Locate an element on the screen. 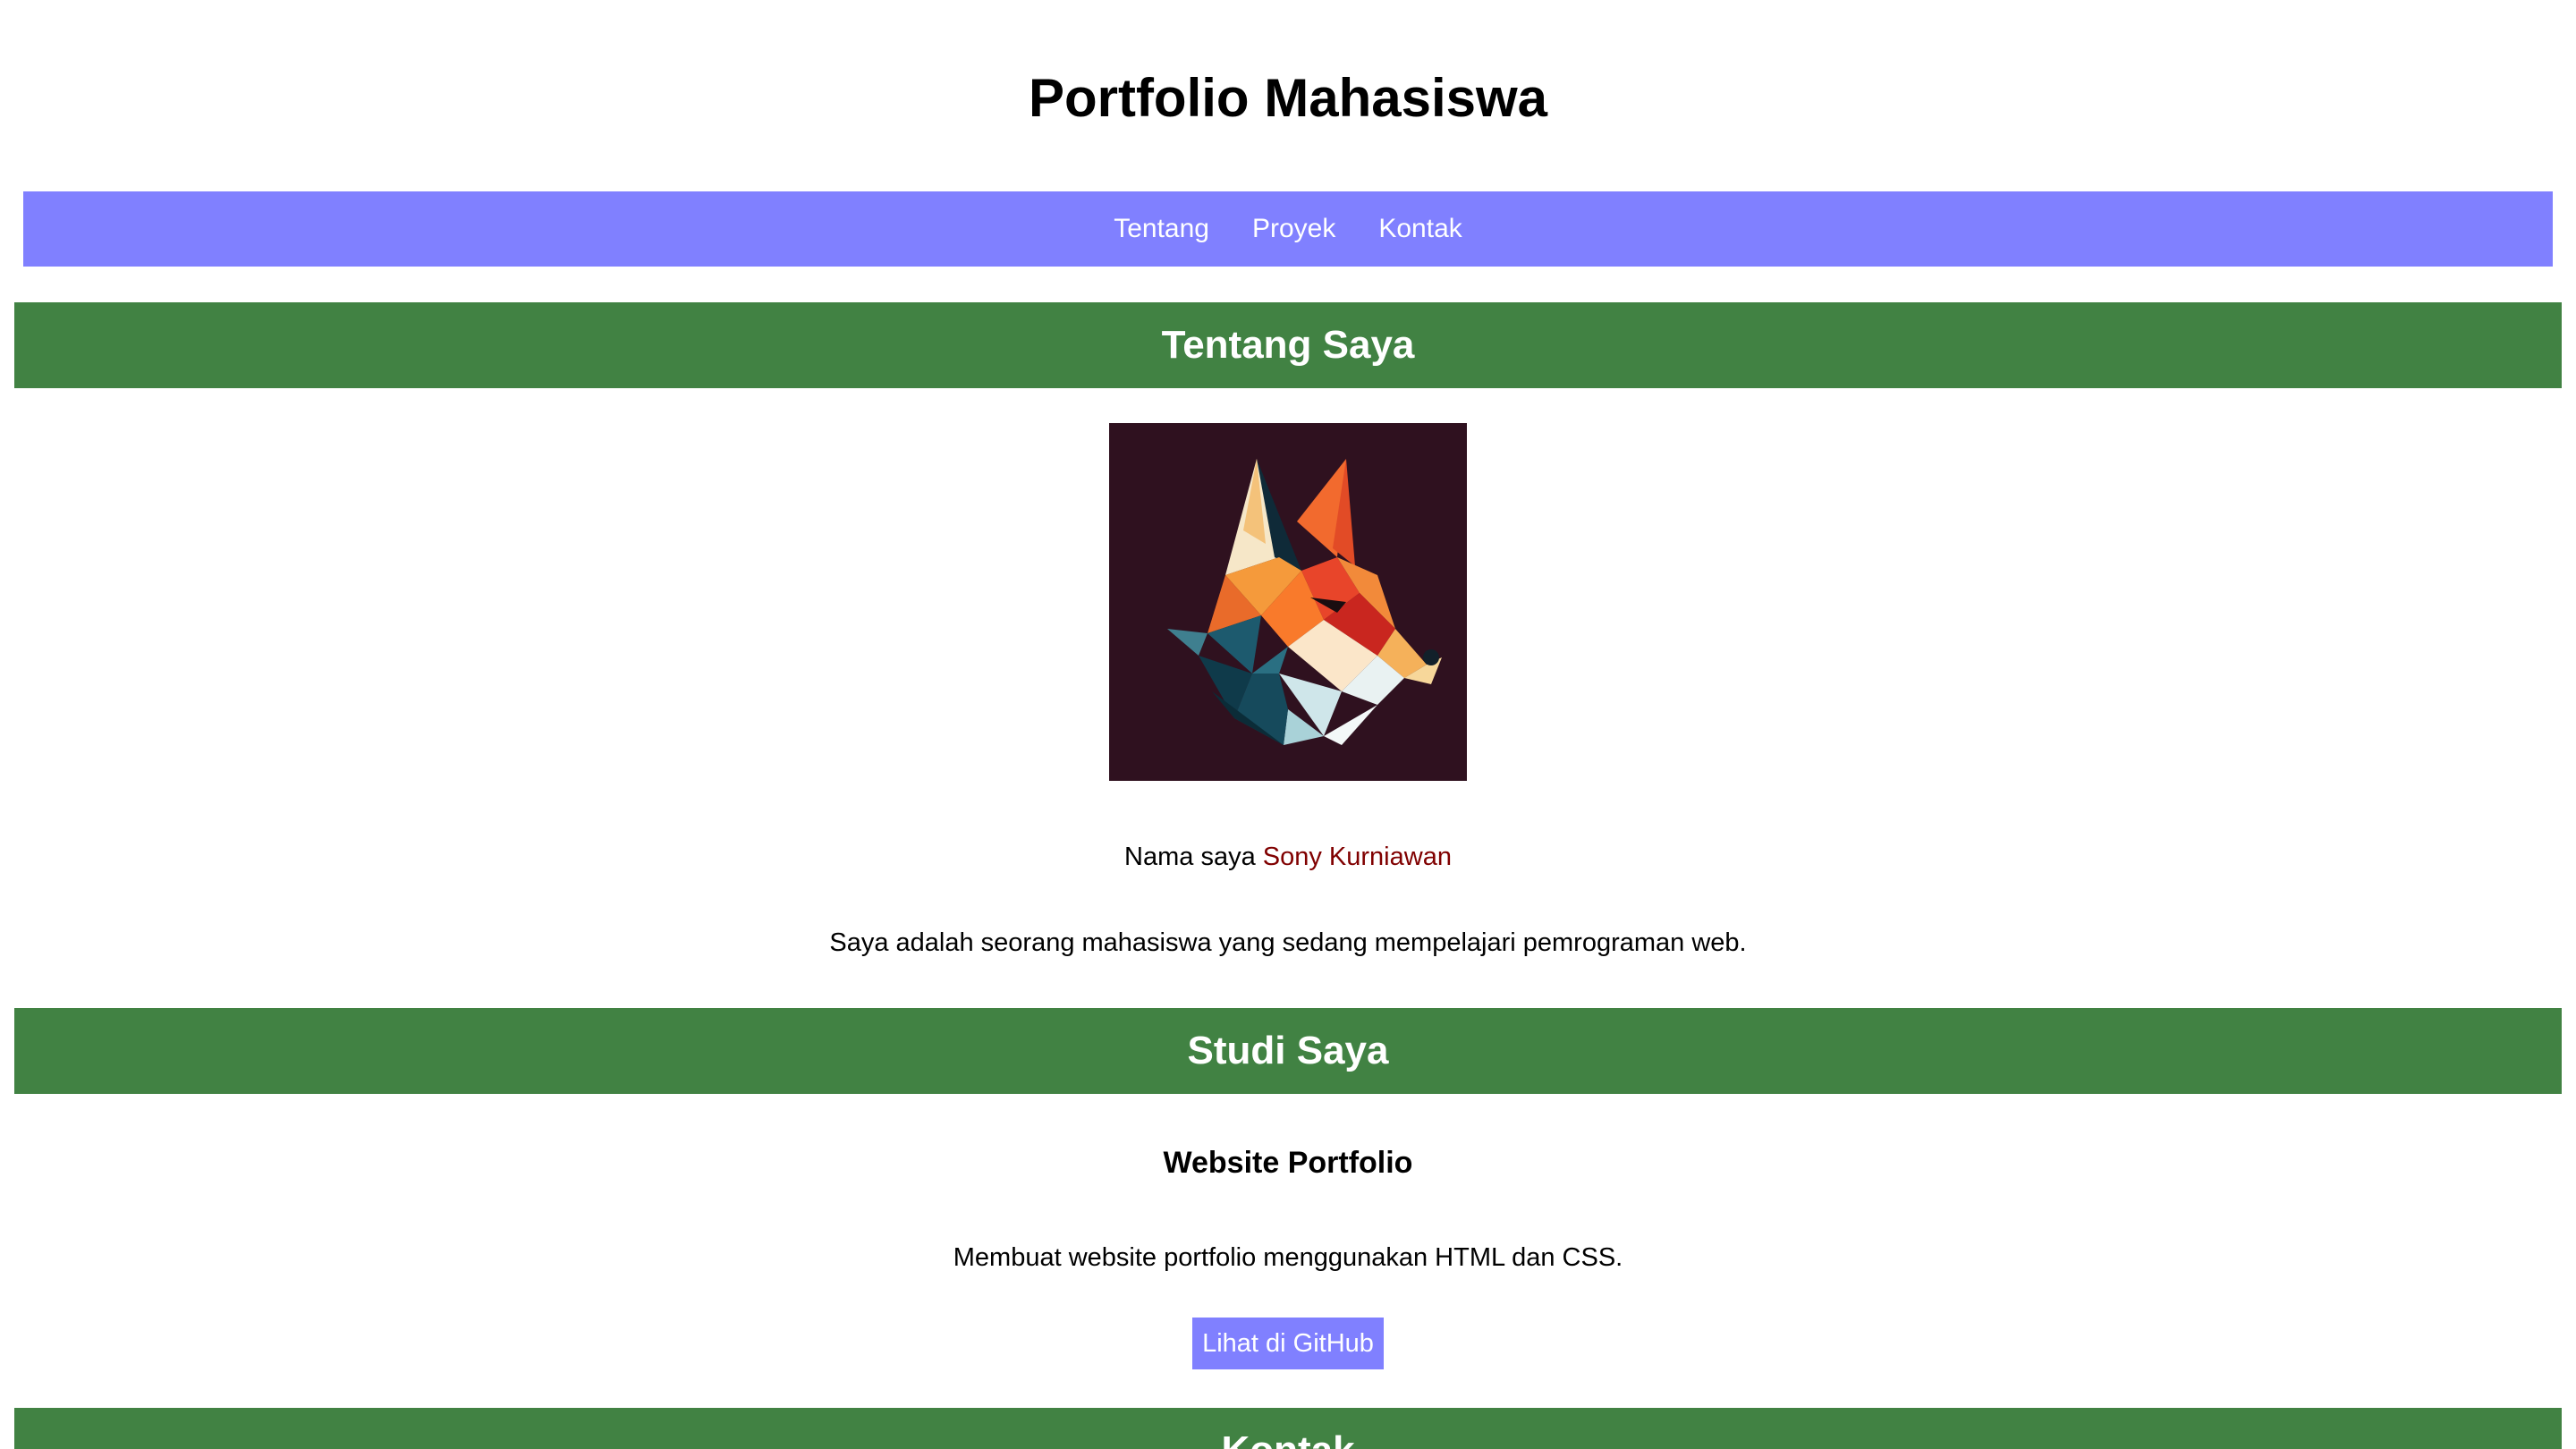 Image resolution: width=2576 pixels, height=1449 pixels. section-heading-contact: Kontak is located at coordinates (1288, 1428).